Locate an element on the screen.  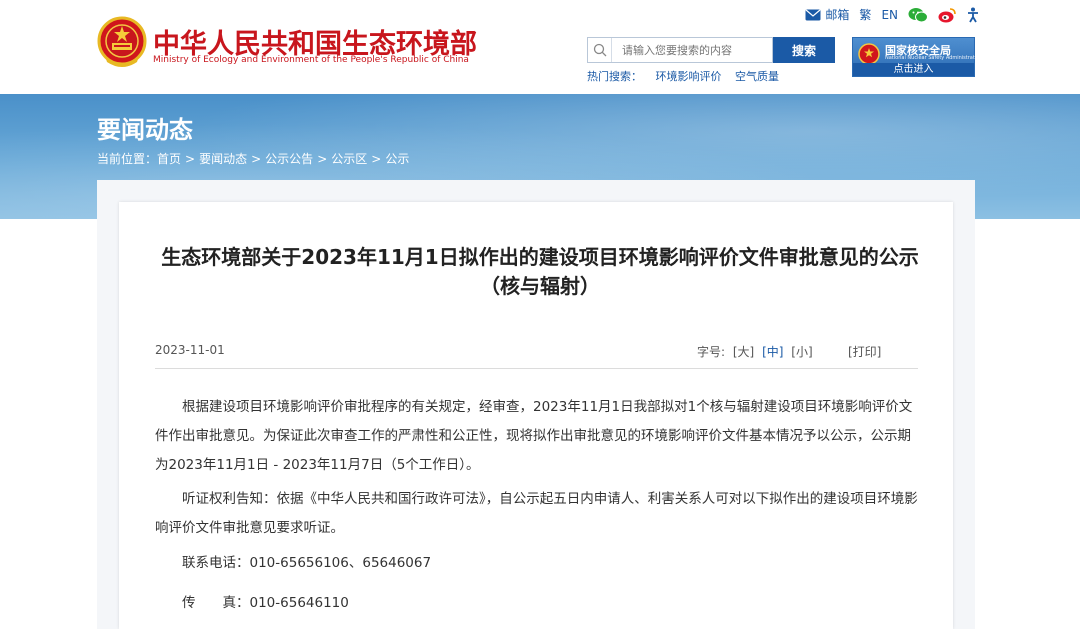
english-label: EN is located at coordinates (889, 14).